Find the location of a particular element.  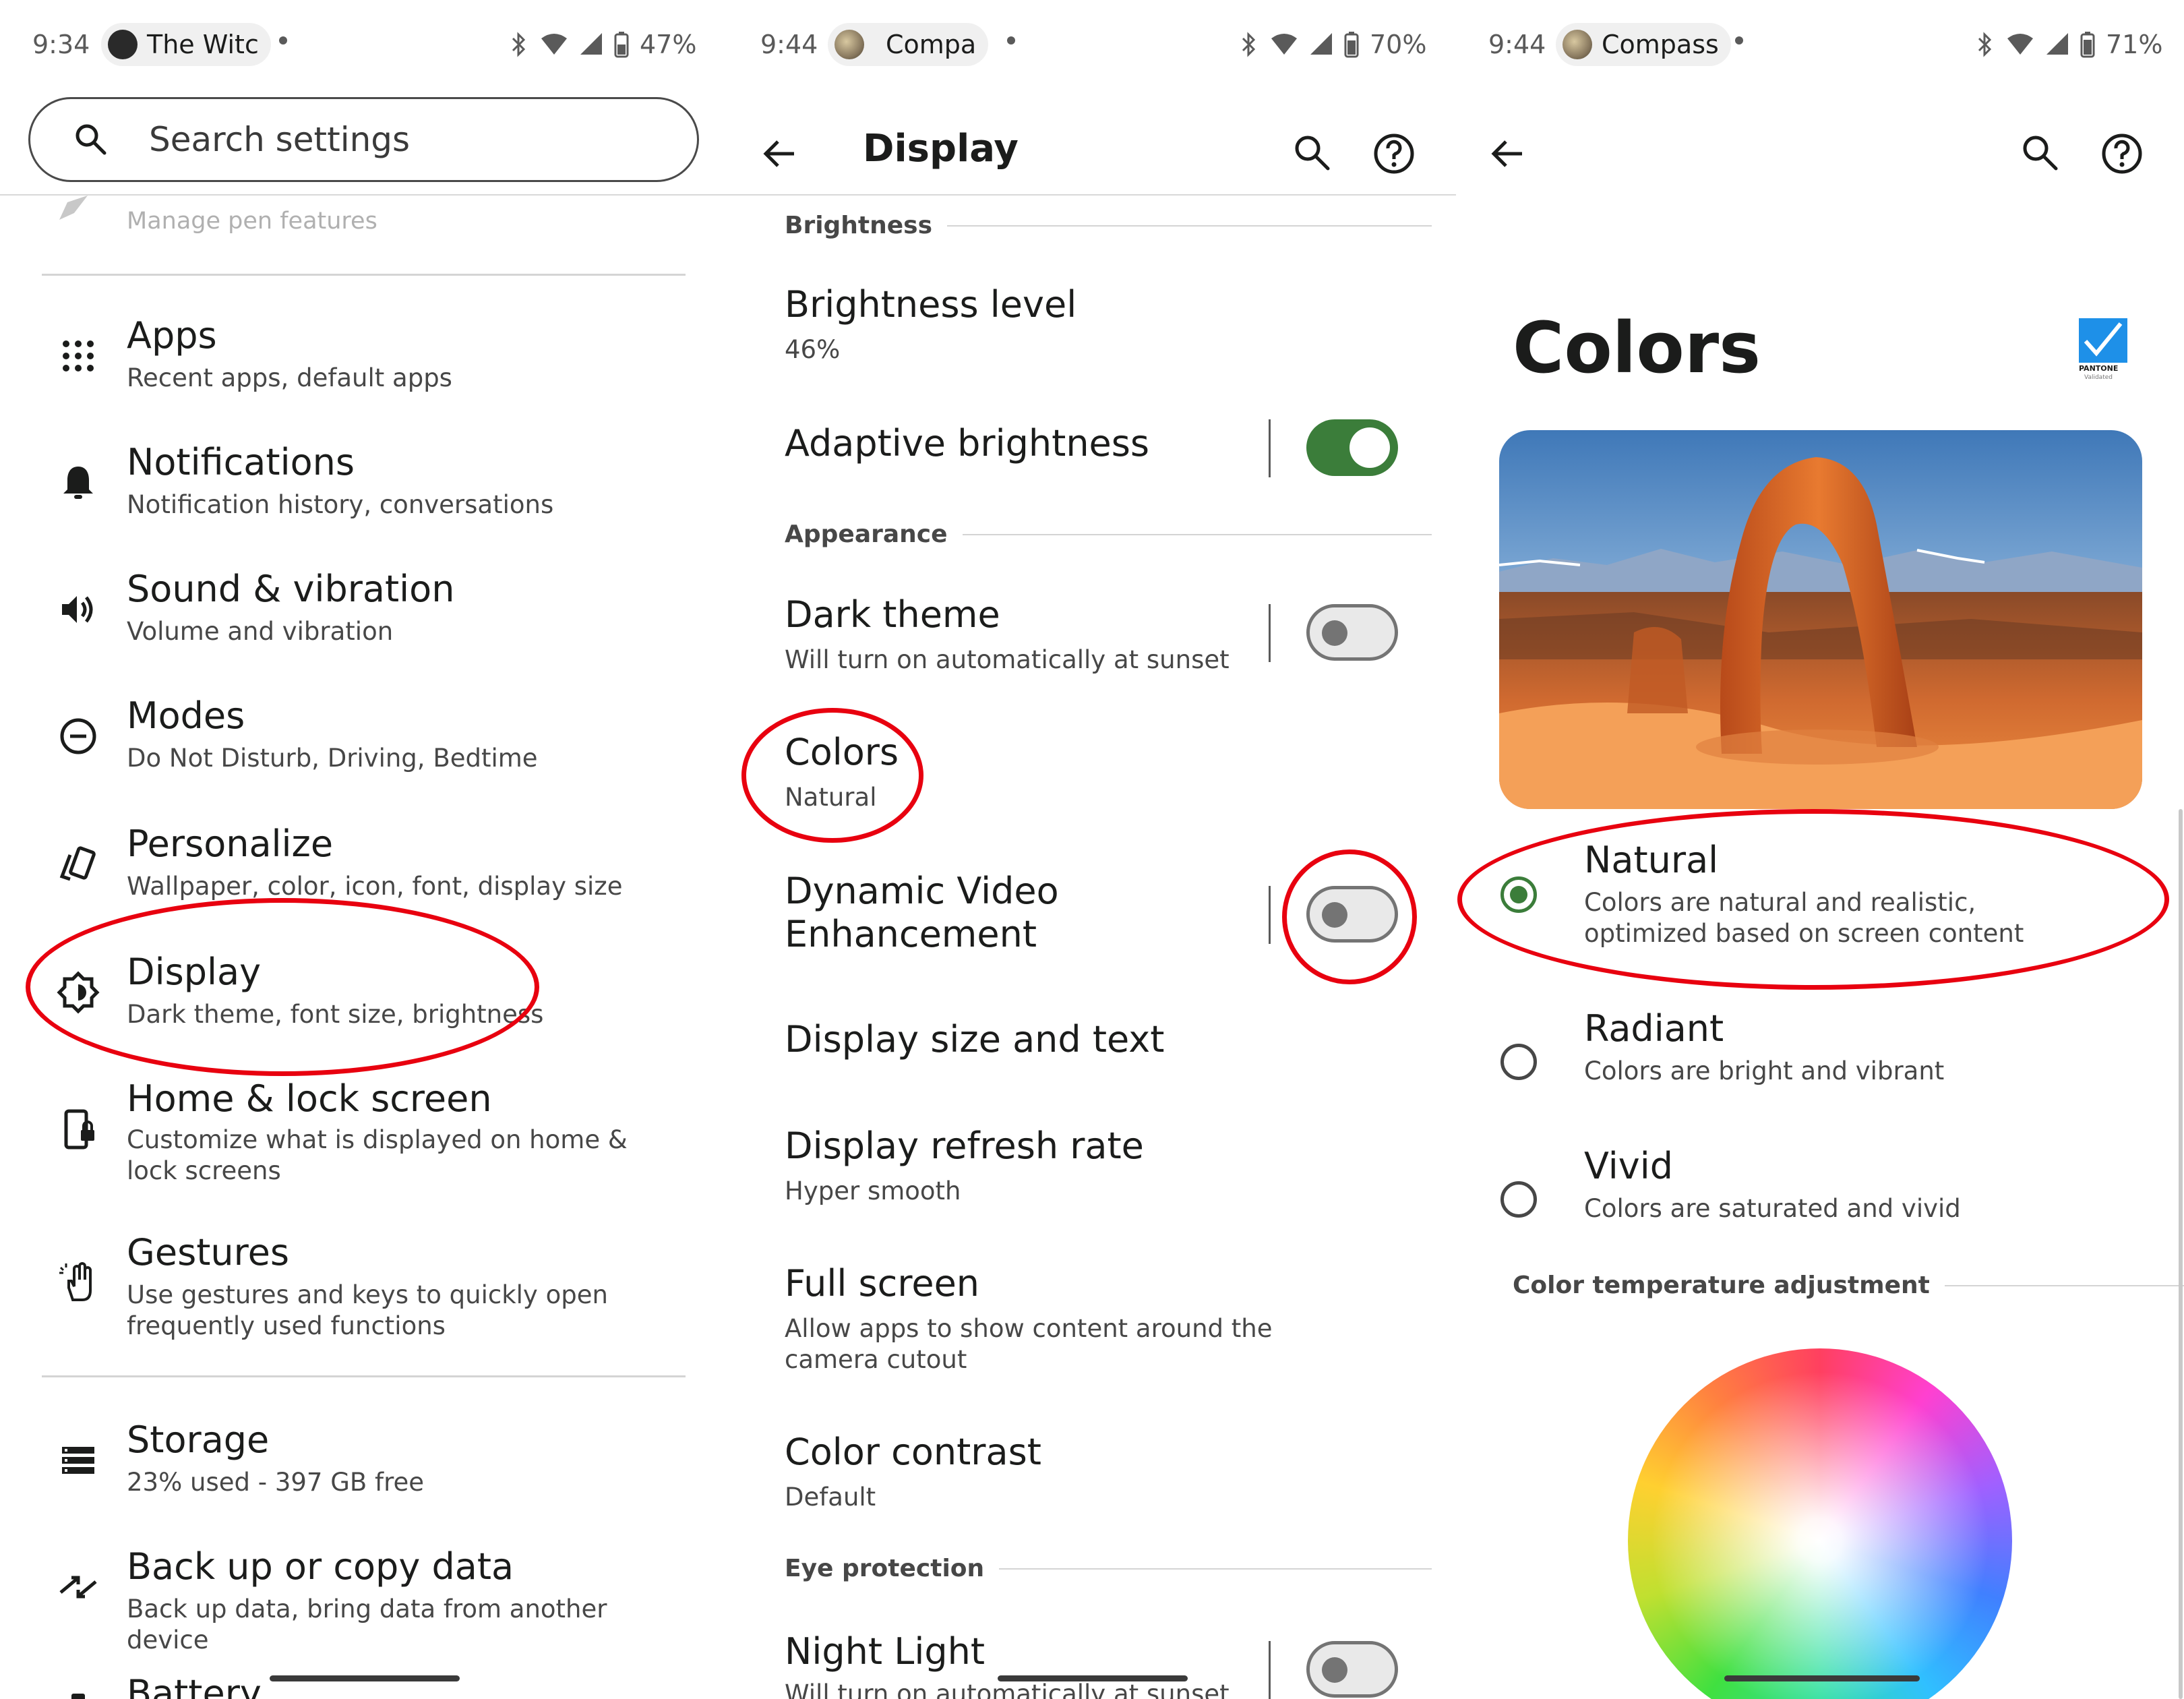

option-title: Natural is located at coordinates (1651, 860).